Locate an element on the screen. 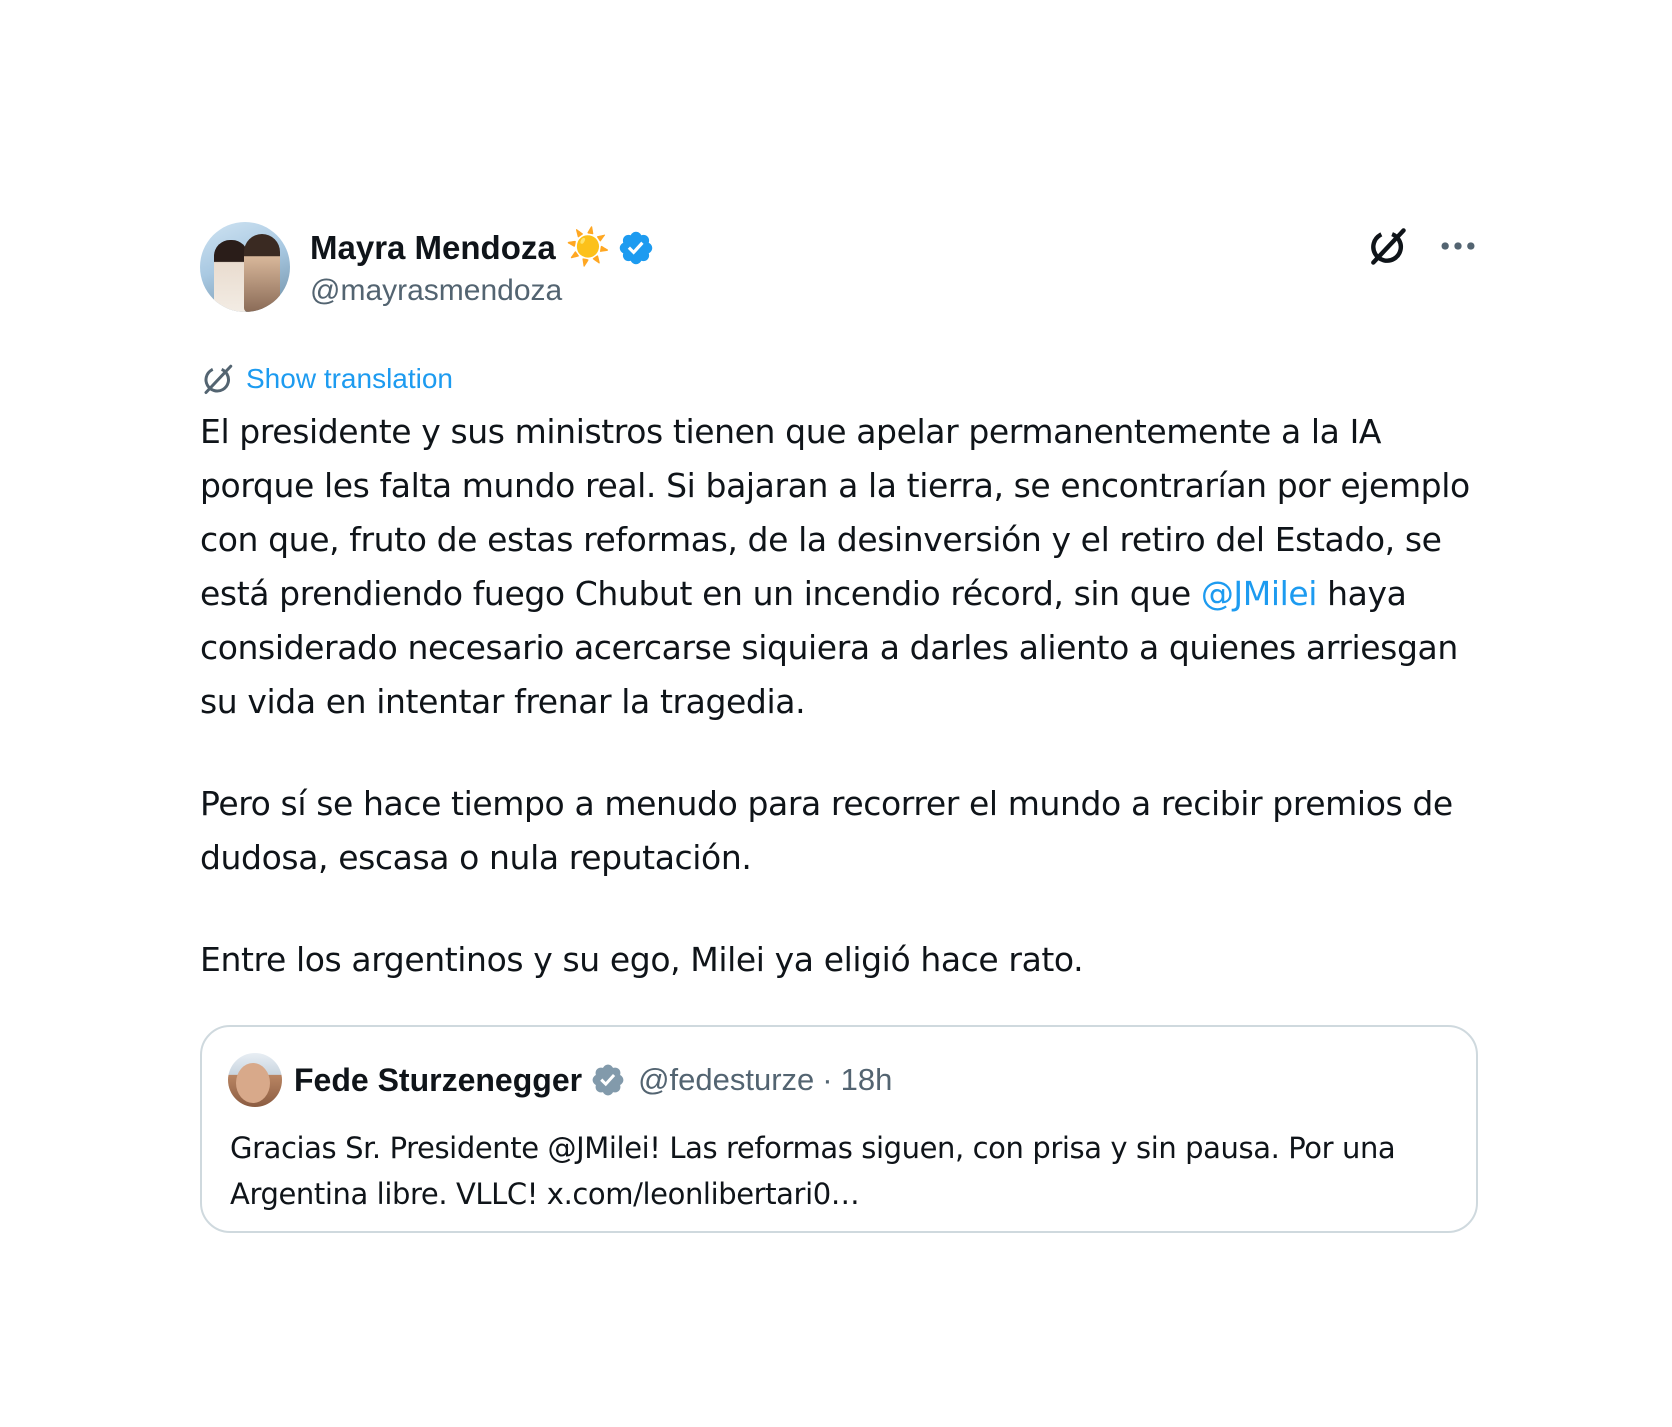 This screenshot has height=1427, width=1672. quoted-avatar is located at coordinates (255, 1080).